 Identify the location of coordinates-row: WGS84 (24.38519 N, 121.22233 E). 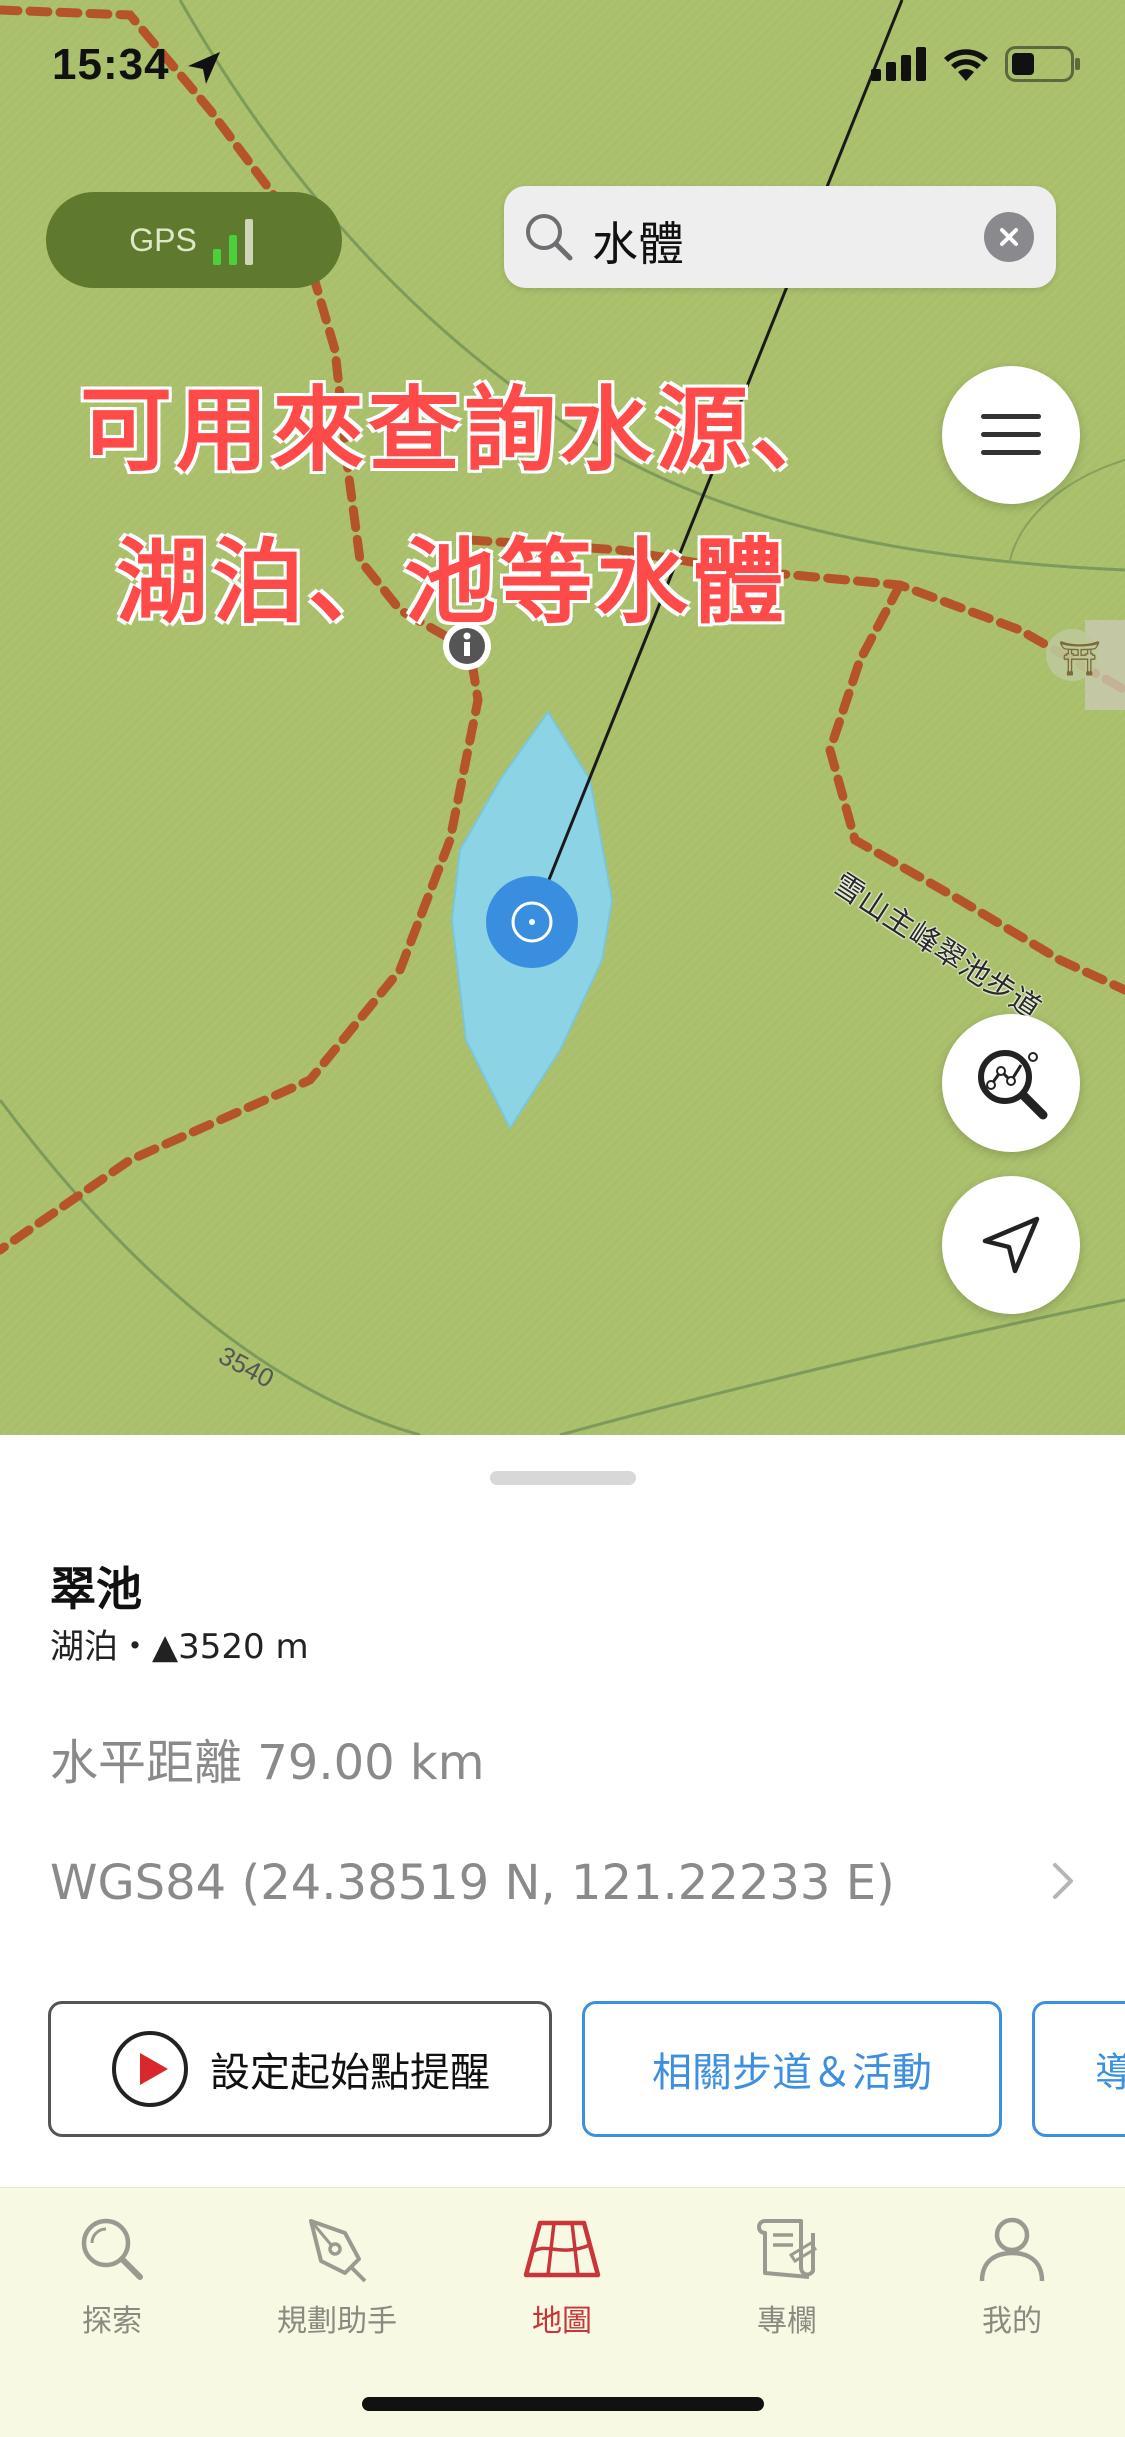
(562, 1884).